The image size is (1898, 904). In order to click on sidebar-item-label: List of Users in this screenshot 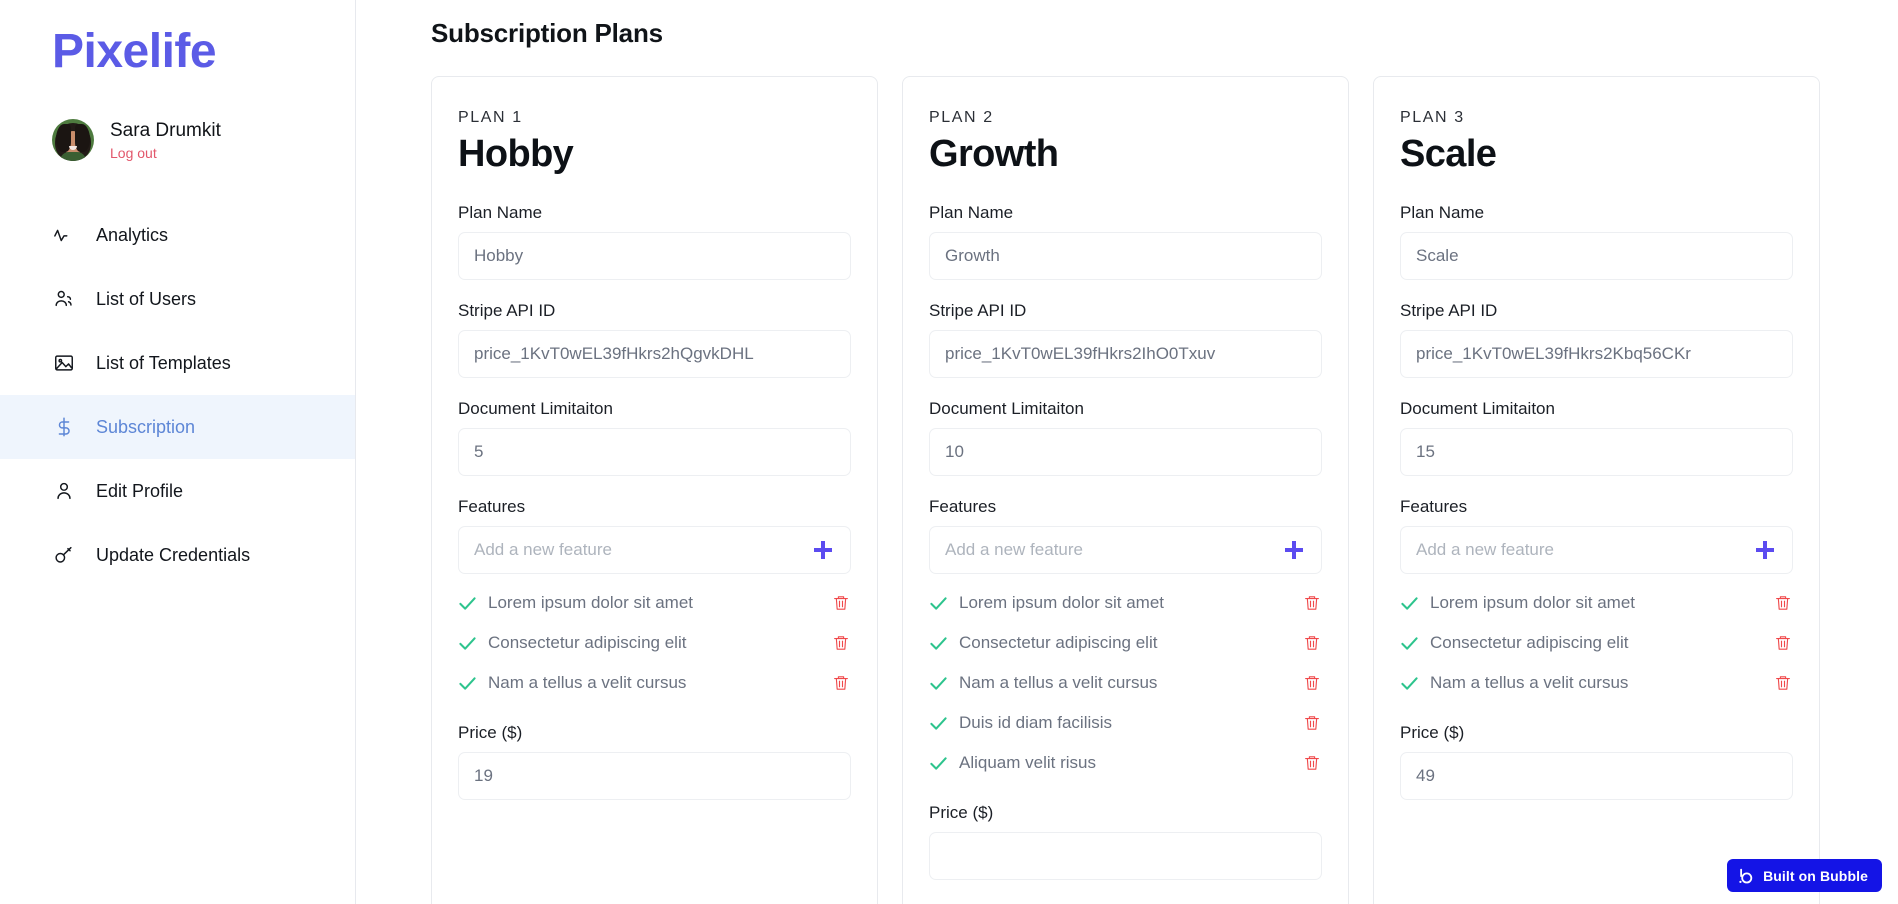, I will do `click(146, 299)`.